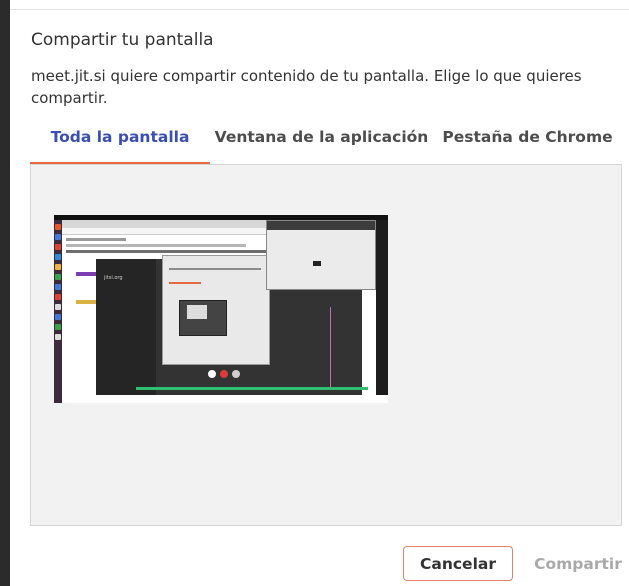 The height and width of the screenshot is (586, 629). What do you see at coordinates (120, 144) in the screenshot?
I see `tab-entire-screen: Toda la pantalla` at bounding box center [120, 144].